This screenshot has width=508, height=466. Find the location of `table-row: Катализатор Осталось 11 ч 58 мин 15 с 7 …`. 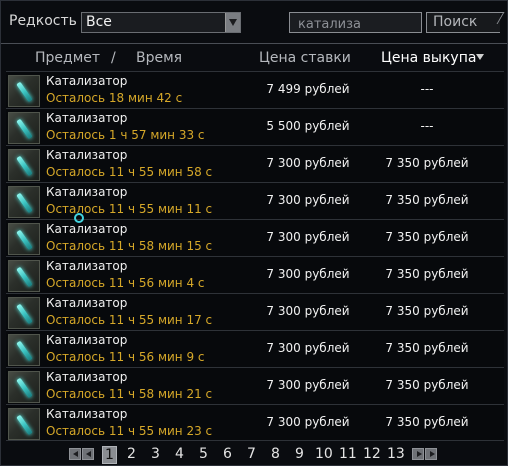

table-row: Катализатор Осталось 11 ч 58 мин 15 с 7 … is located at coordinates (255, 237).